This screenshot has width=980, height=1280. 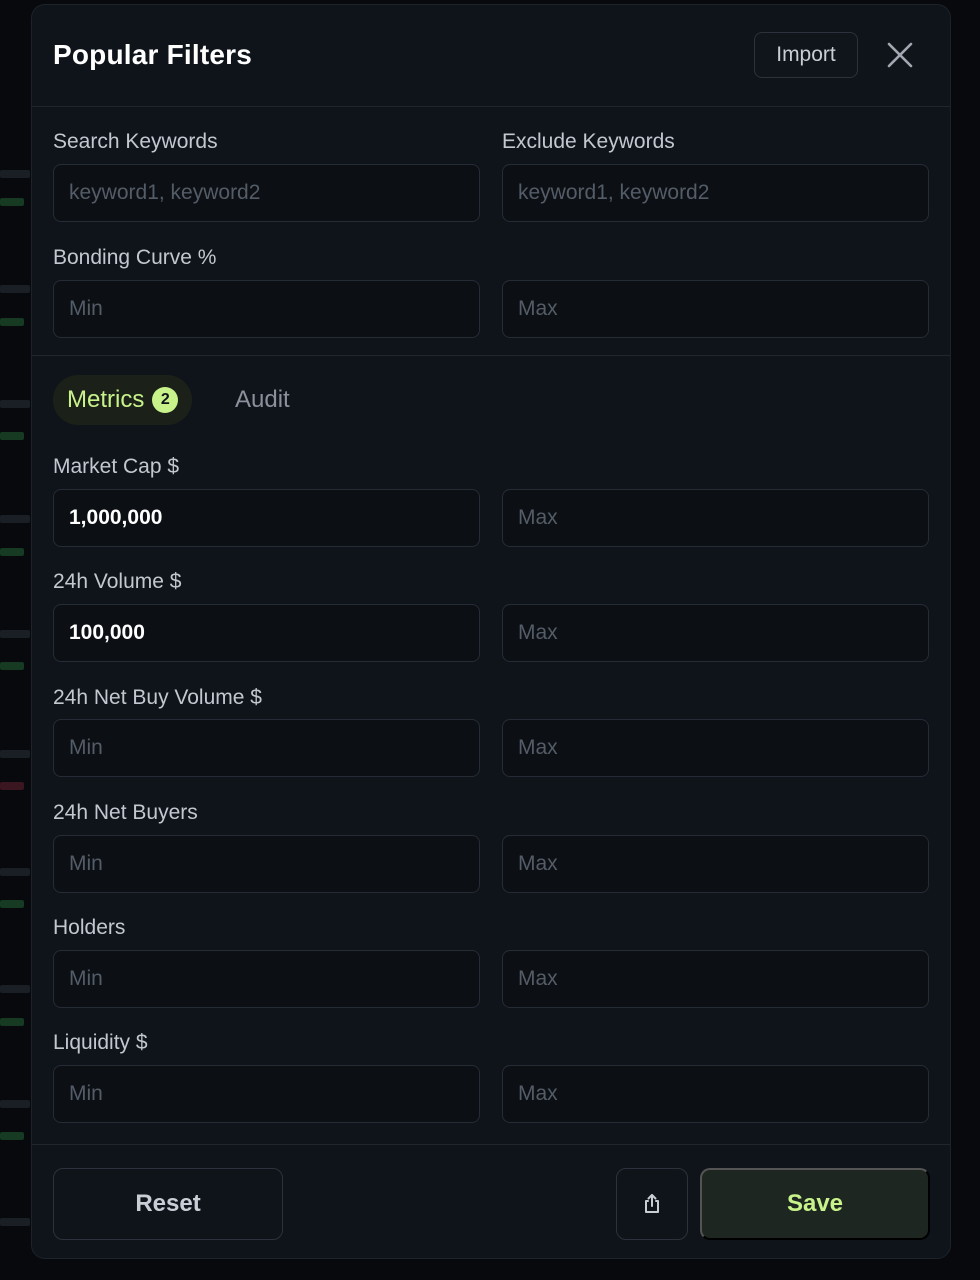 What do you see at coordinates (266, 864) in the screenshot?
I see `net-buyers-min-input` at bounding box center [266, 864].